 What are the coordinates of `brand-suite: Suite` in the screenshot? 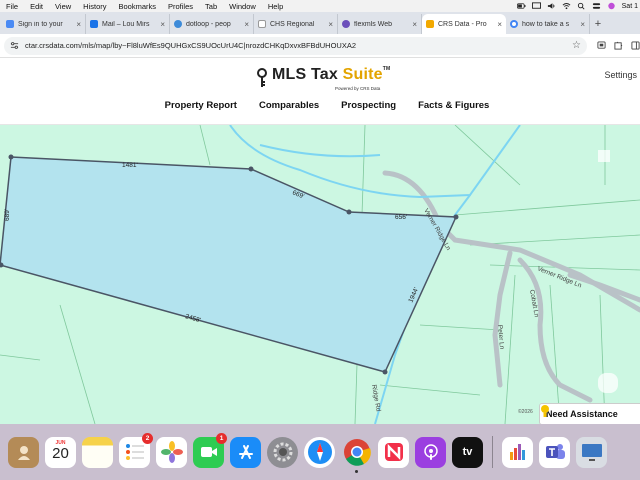 It's located at (362, 74).